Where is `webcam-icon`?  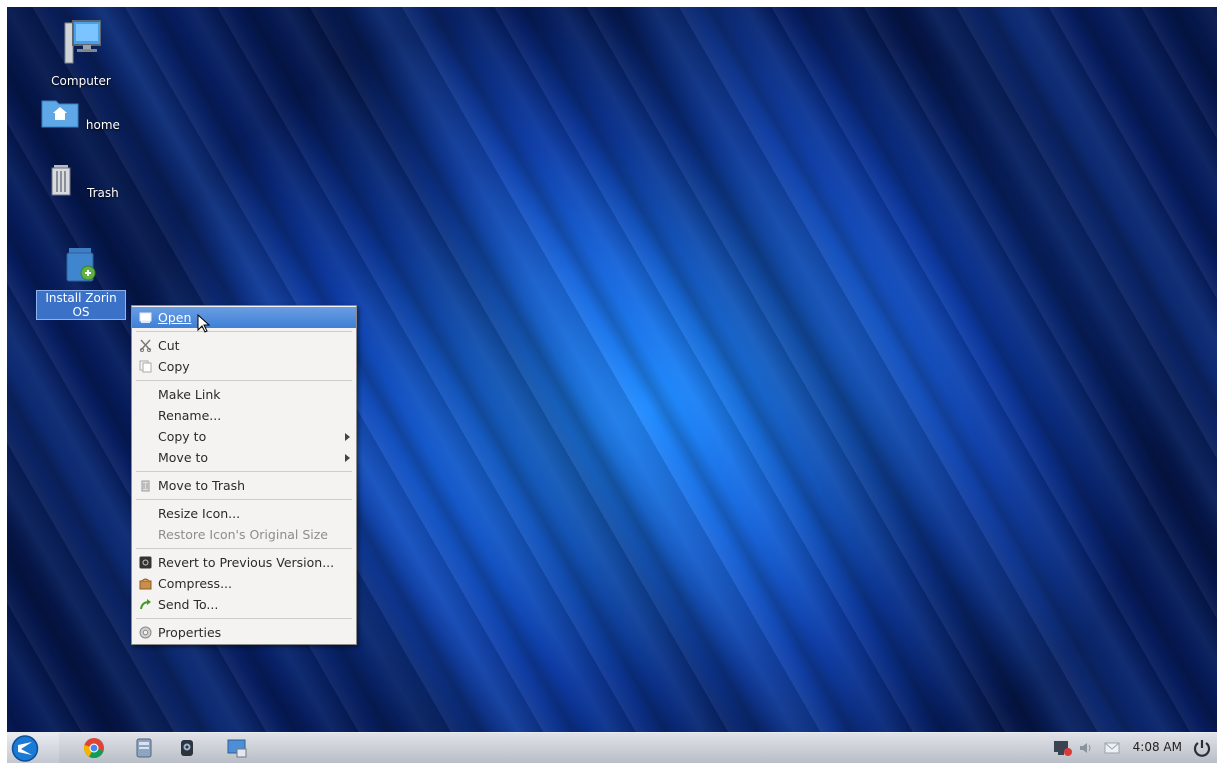
webcam-icon is located at coordinates (187, 748).